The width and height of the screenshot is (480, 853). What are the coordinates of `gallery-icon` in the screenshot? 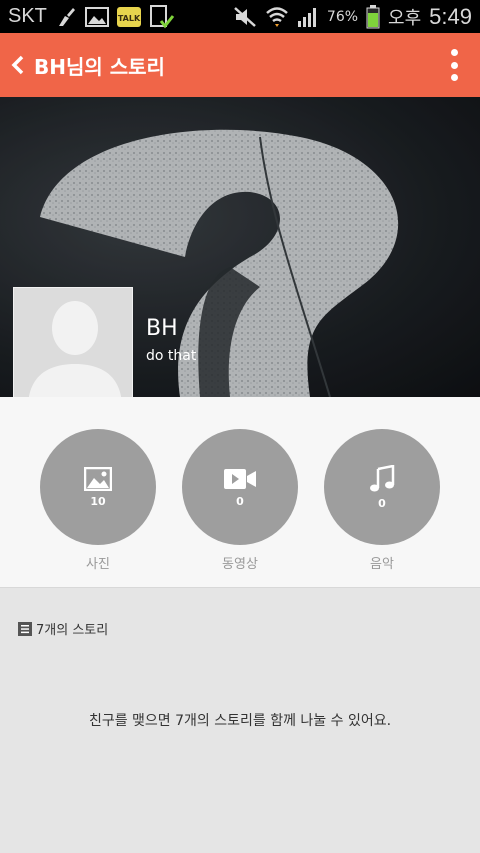 It's located at (96, 17).